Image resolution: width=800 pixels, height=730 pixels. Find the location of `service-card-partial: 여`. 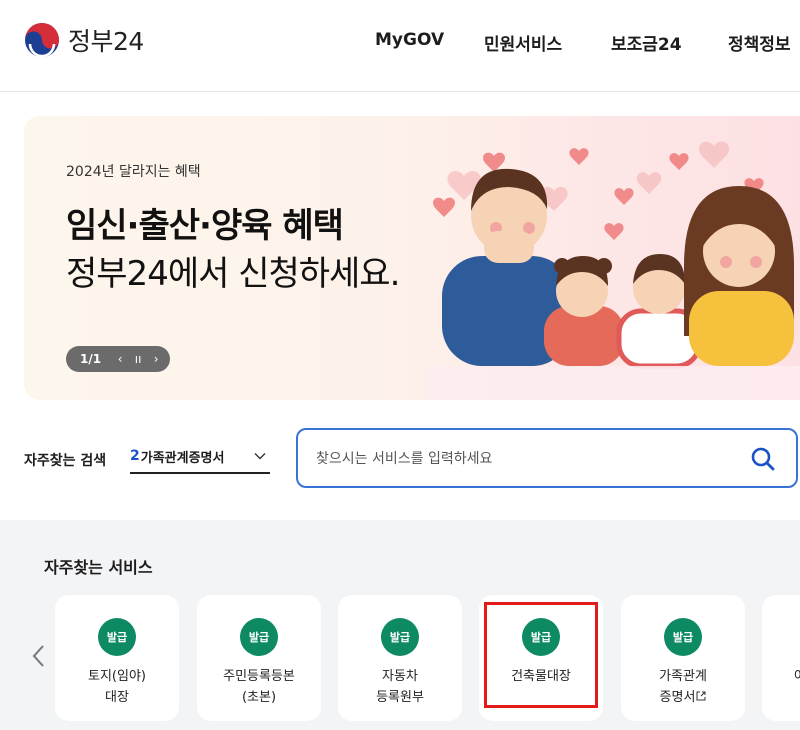

service-card-partial: 여 is located at coordinates (781, 658).